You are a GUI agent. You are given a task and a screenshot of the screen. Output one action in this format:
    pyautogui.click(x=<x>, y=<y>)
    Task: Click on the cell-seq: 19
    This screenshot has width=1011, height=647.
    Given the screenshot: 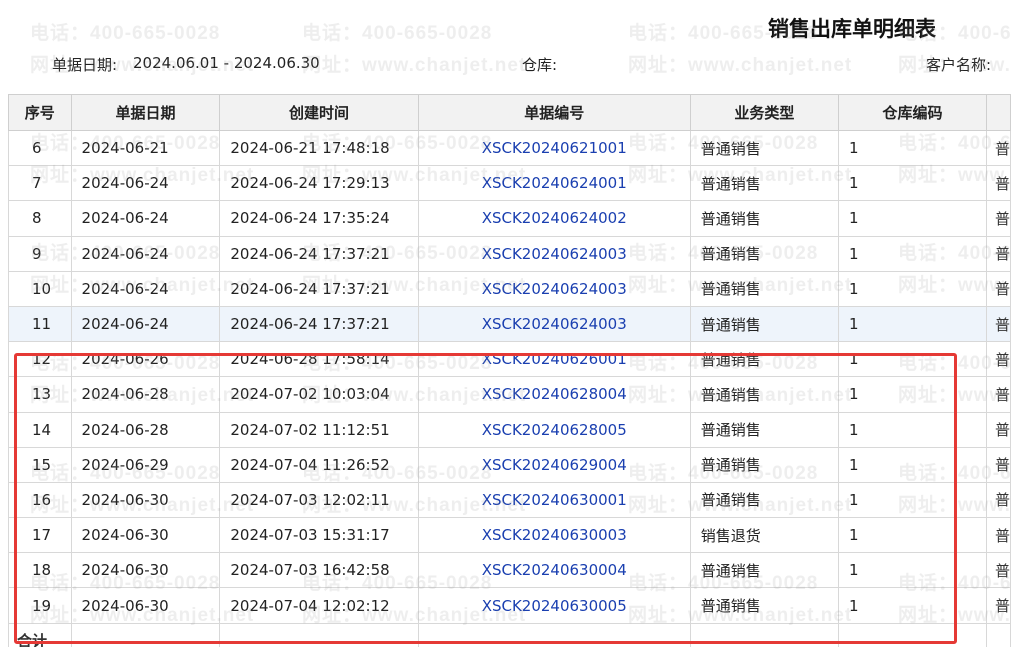 What is the action you would take?
    pyautogui.click(x=40, y=605)
    